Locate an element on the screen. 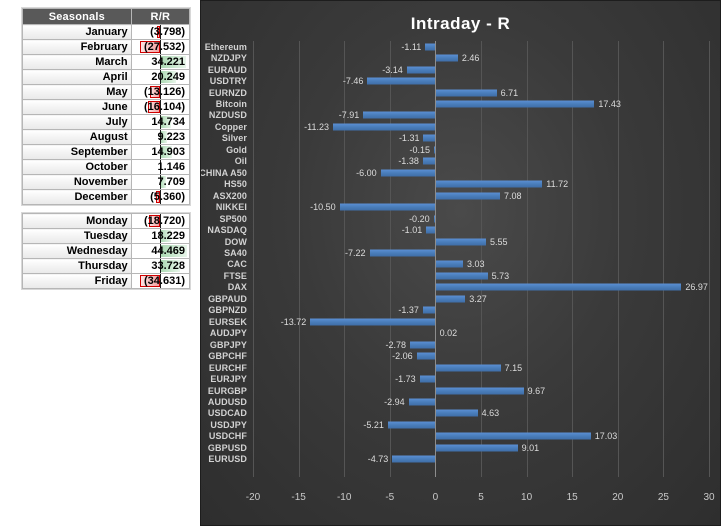  row-value-text: (34.631) is located at coordinates (164, 281).